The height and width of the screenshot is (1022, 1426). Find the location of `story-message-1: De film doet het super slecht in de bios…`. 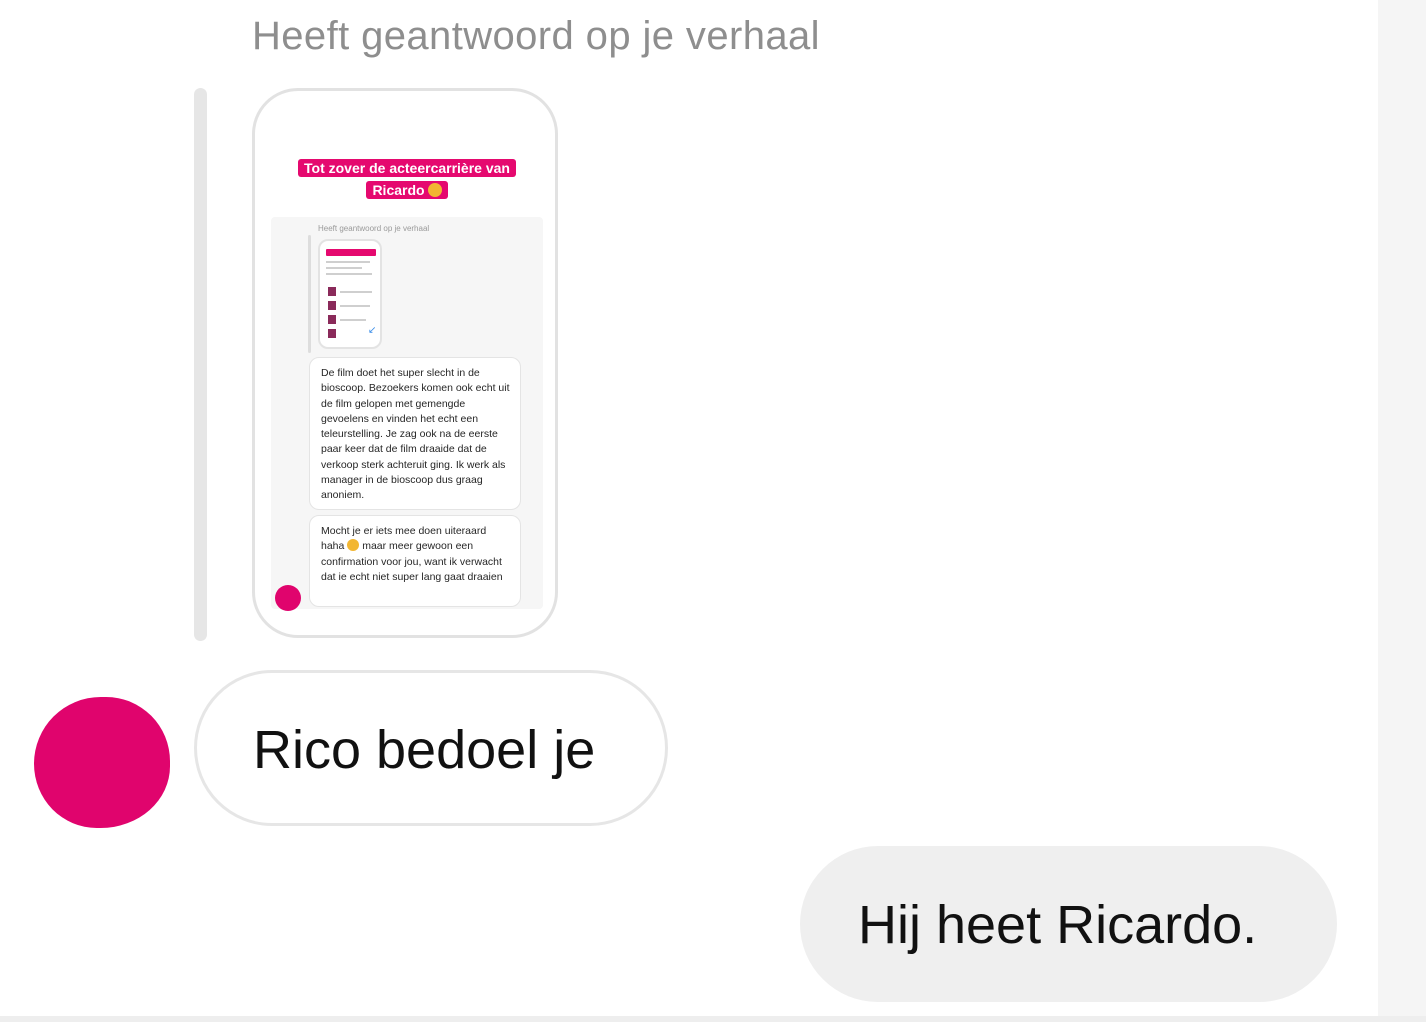

story-message-1: De film doet het super slecht in de bios… is located at coordinates (415, 433).